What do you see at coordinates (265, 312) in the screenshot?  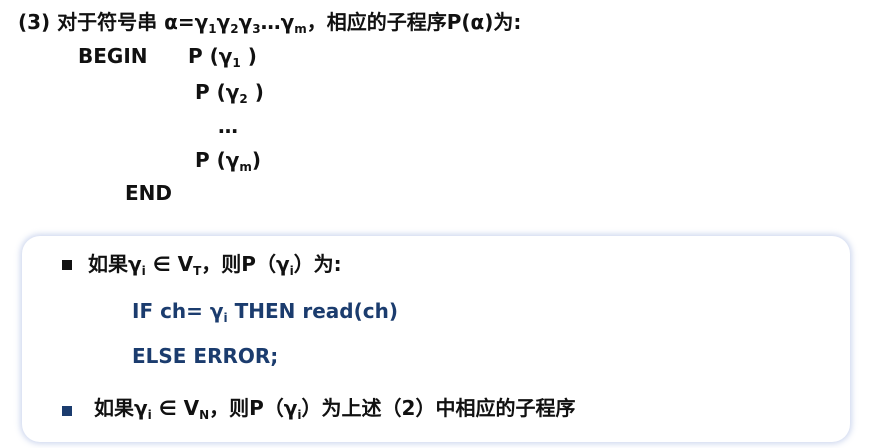 I see `code-if: IF ch= γi THEN read(ch)` at bounding box center [265, 312].